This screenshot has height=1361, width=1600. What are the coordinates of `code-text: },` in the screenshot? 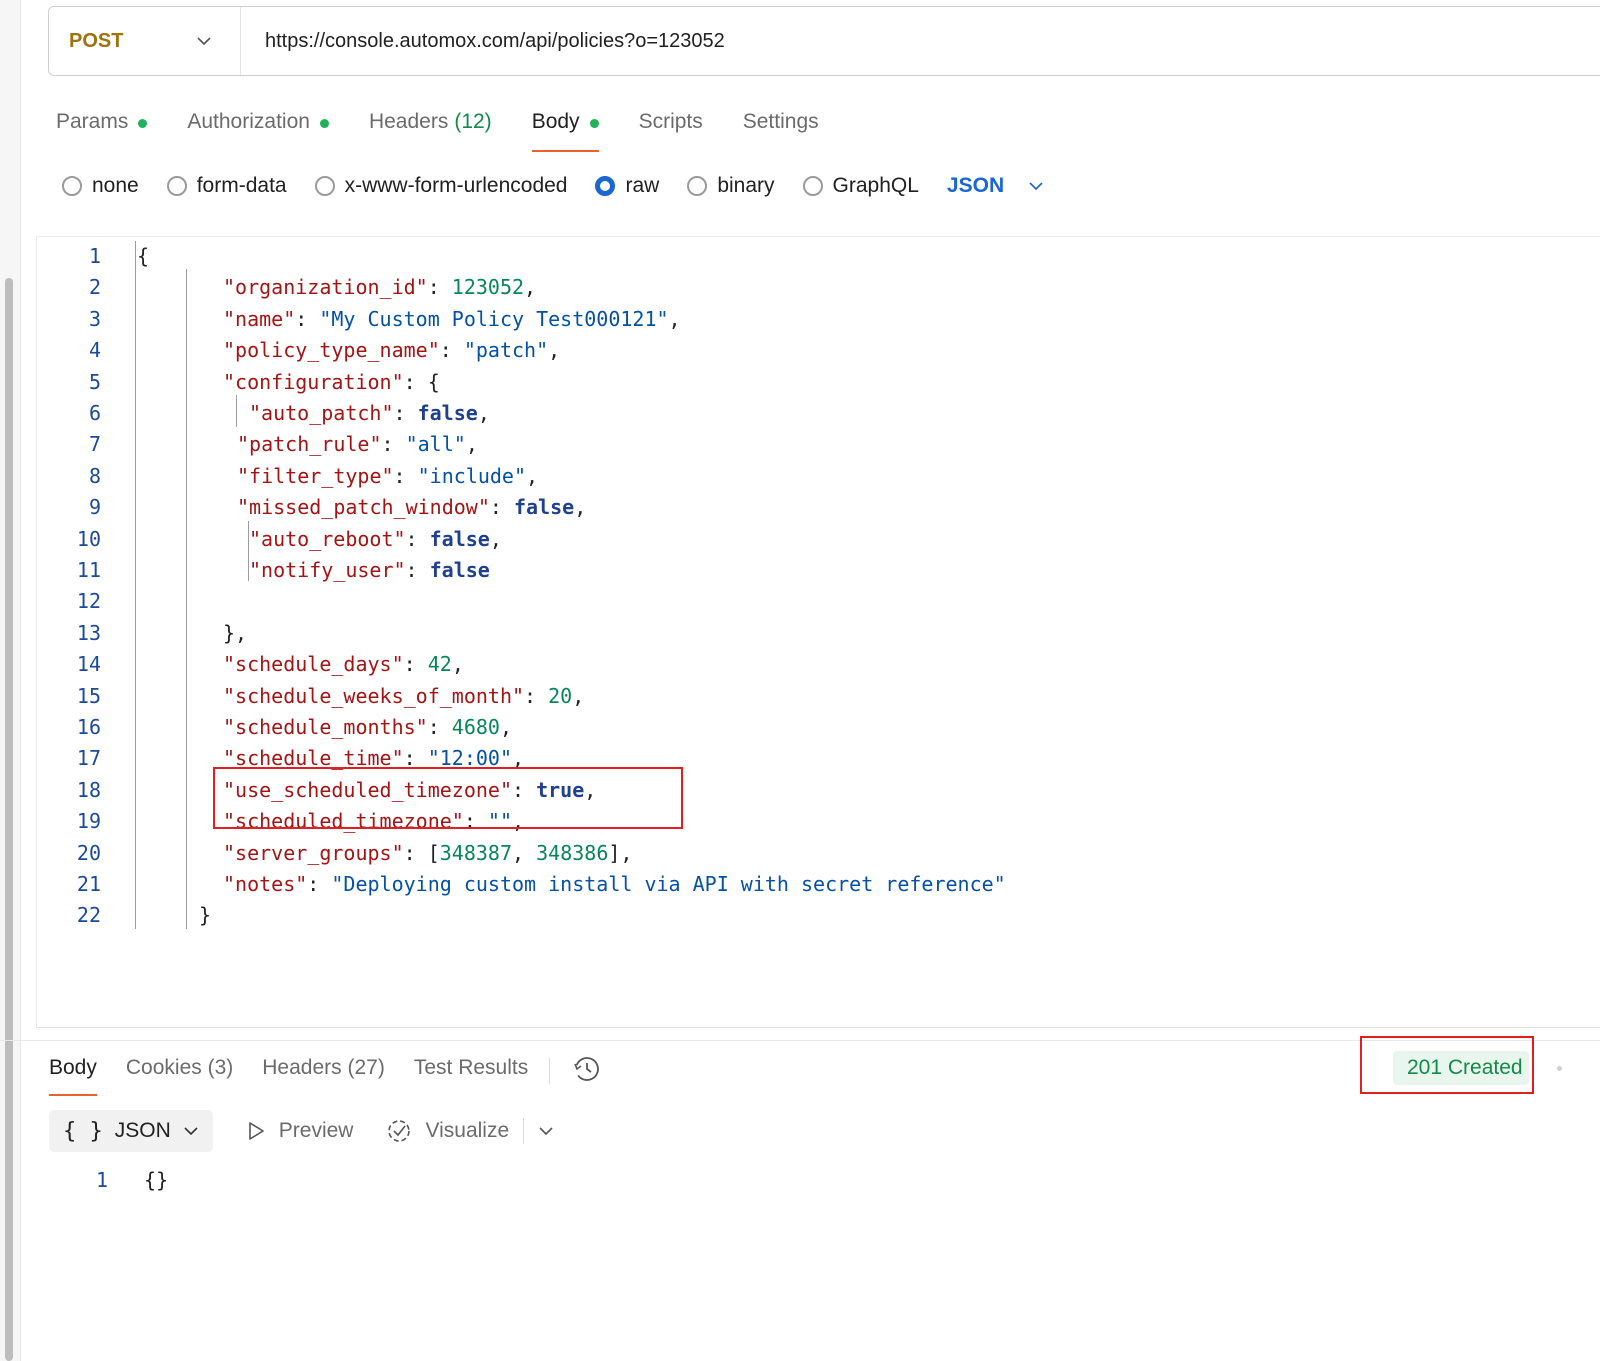 It's located at (235, 632).